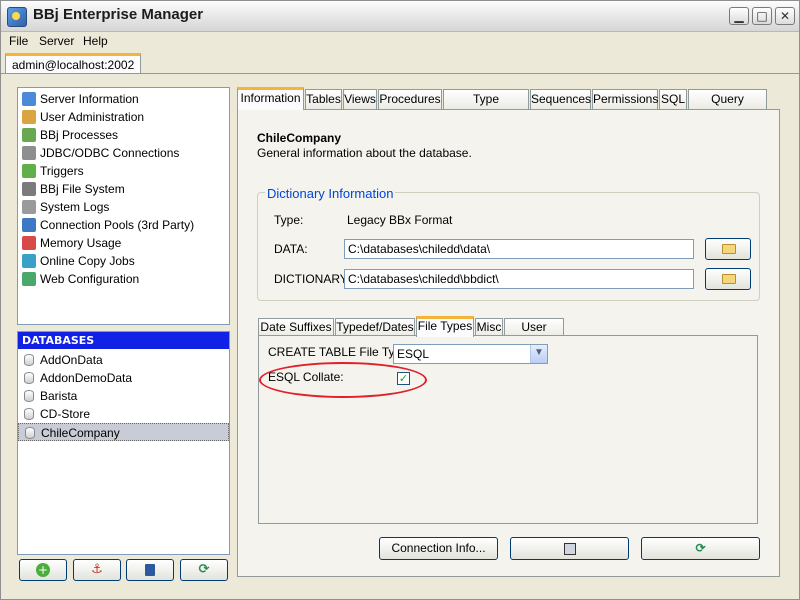 The image size is (800, 600). Describe the element at coordinates (727, 107) in the screenshot. I see `tab-query-analysis: Query Analysis` at that location.